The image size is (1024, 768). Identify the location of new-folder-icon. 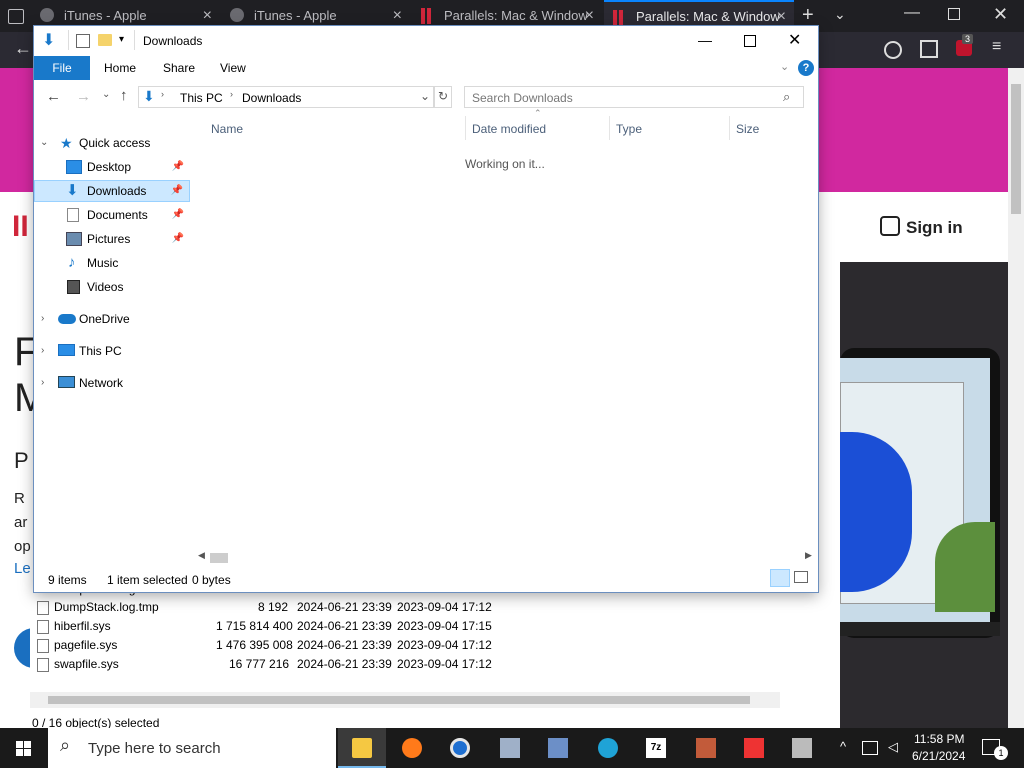
(105, 40).